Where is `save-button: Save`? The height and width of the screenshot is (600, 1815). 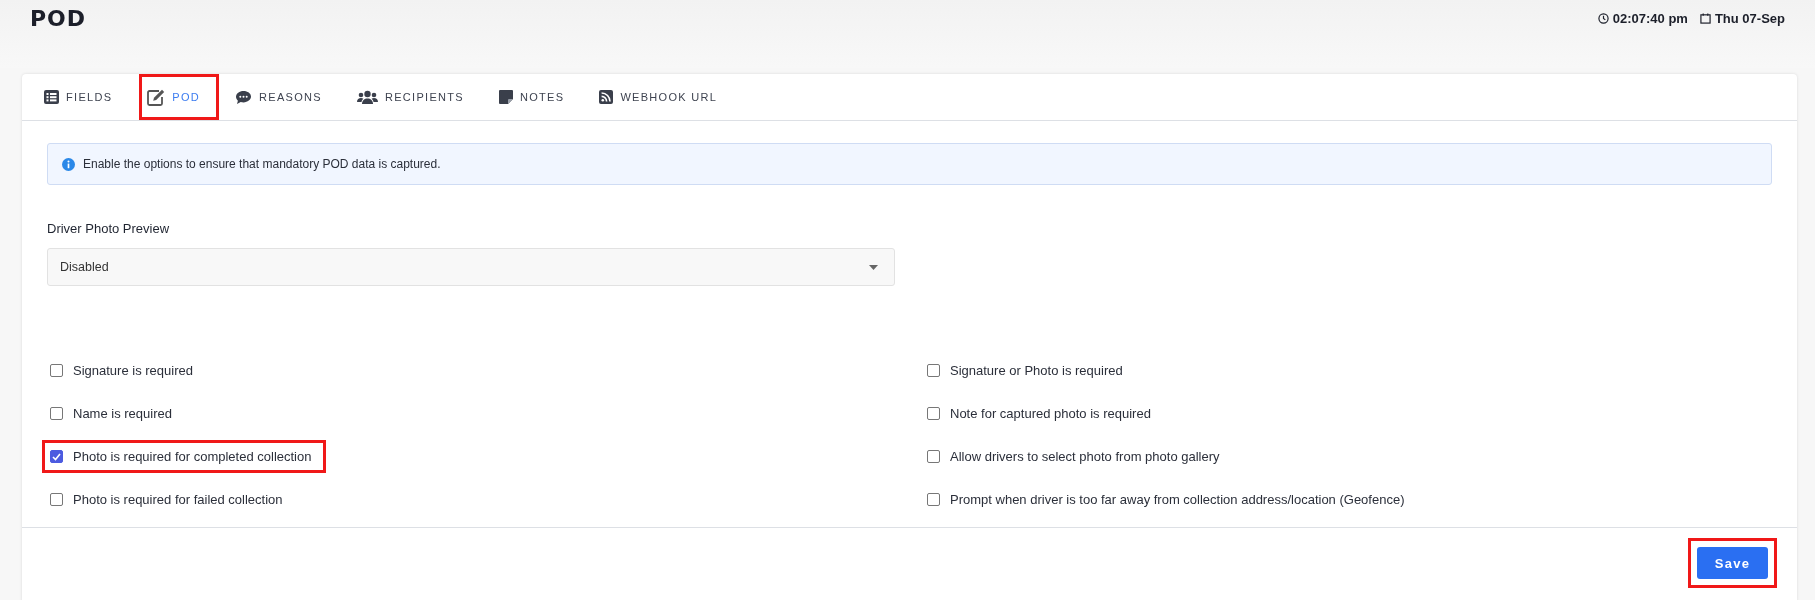
save-button: Save is located at coordinates (1732, 563).